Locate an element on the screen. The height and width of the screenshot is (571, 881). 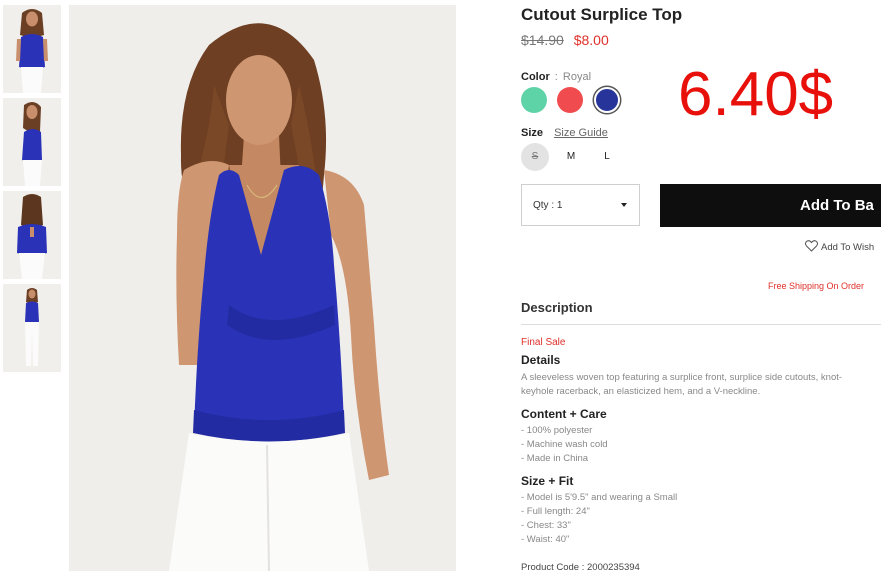
caret-down-icon is located at coordinates (624, 205).